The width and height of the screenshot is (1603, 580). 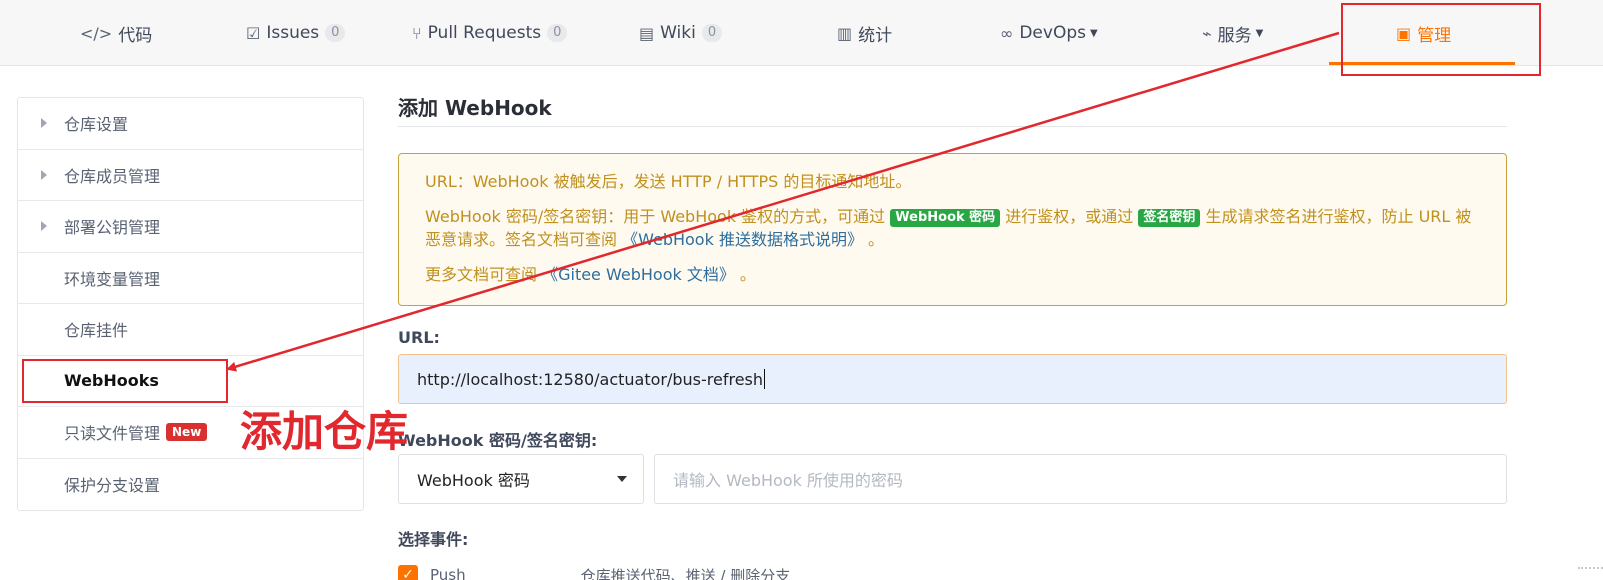 What do you see at coordinates (1441, 39) in the screenshot?
I see `annotation-box-manage-tab` at bounding box center [1441, 39].